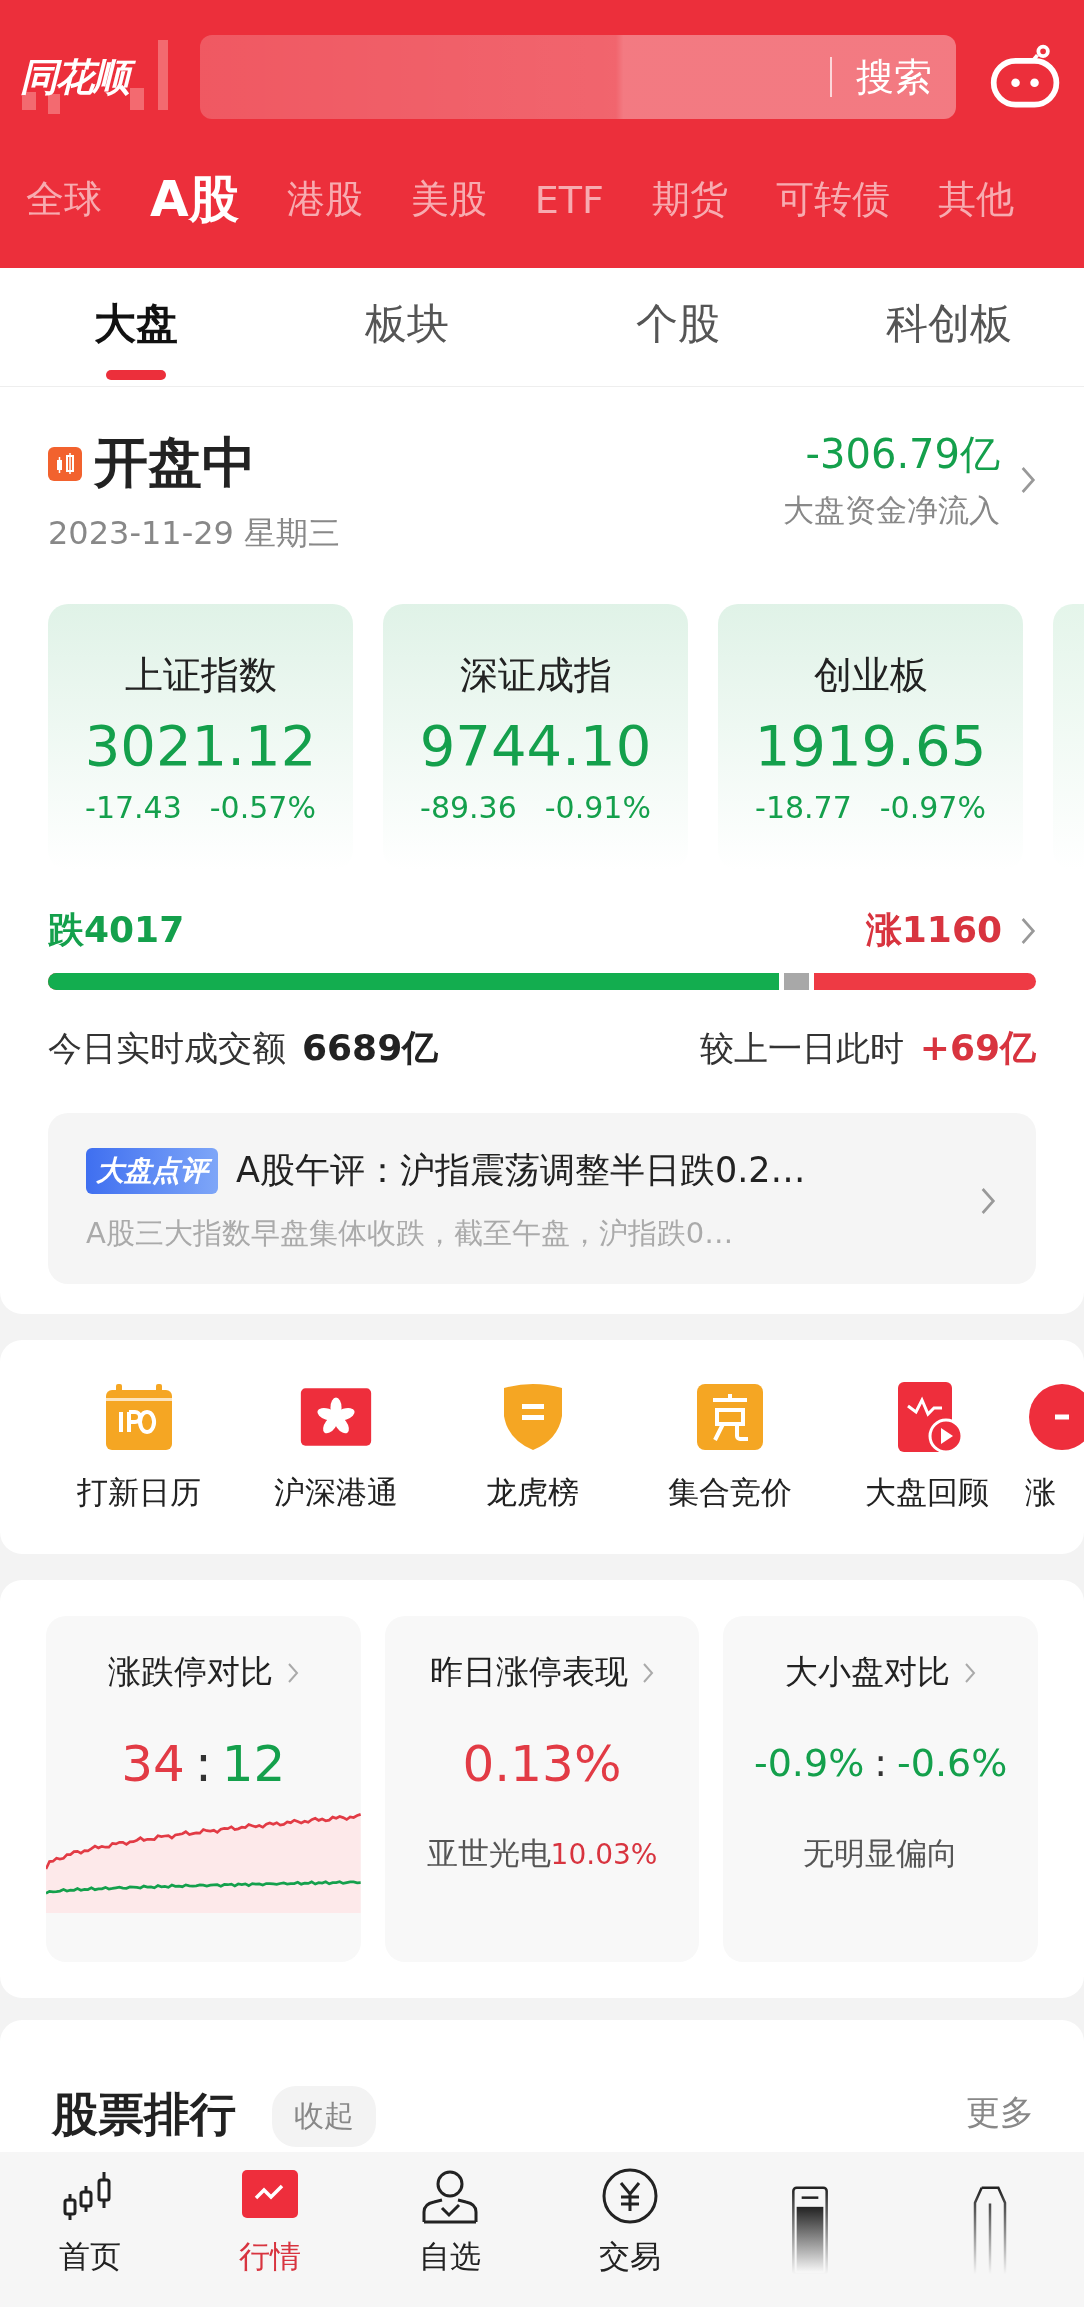  I want to click on index-percent: -0.97%, so click(932, 807).